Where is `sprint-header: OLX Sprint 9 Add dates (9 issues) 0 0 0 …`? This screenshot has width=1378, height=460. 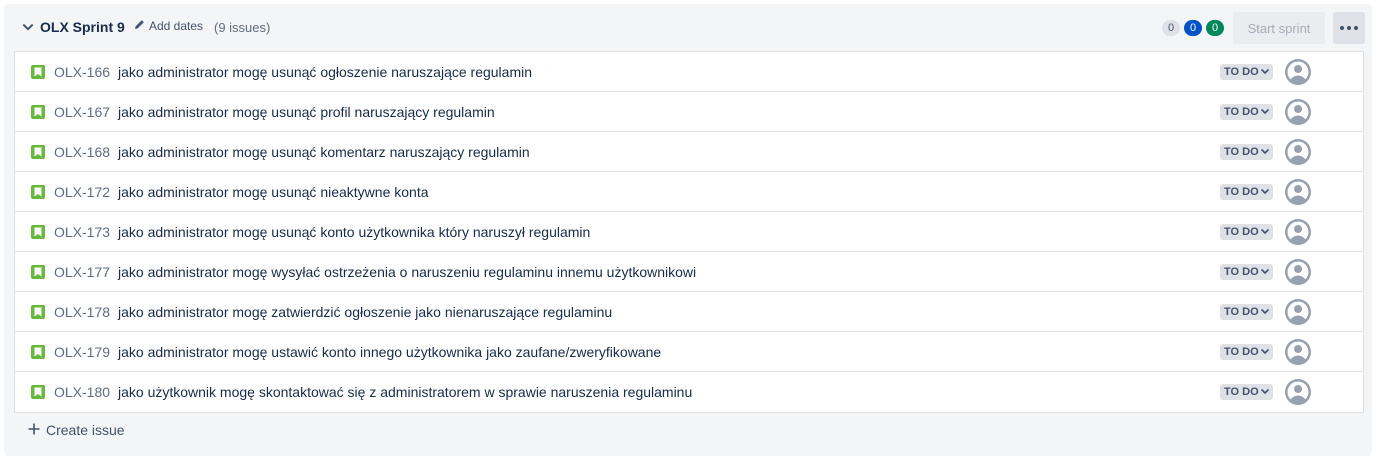
sprint-header: OLX Sprint 9 Add dates (9 issues) 0 0 0 … is located at coordinates (688, 28).